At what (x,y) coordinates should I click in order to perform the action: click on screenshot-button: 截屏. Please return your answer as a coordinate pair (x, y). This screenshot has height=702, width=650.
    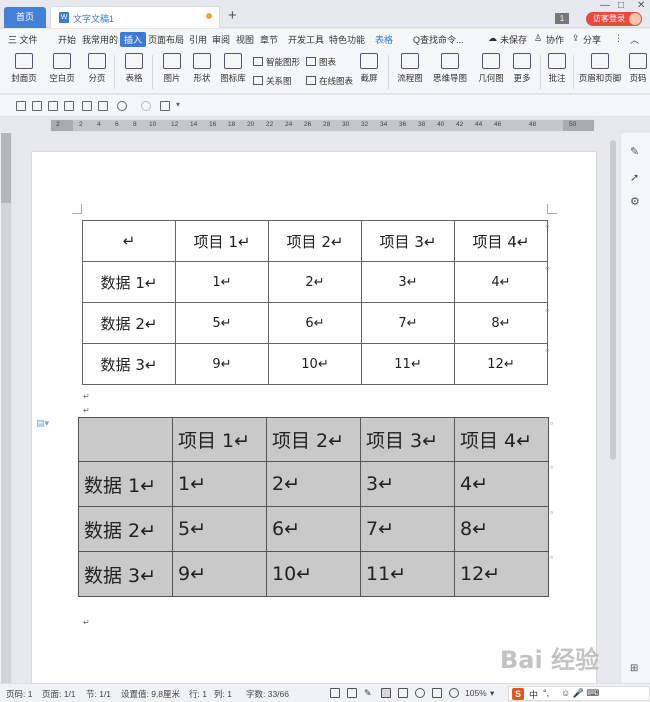
    Looking at the image, I should click on (369, 68).